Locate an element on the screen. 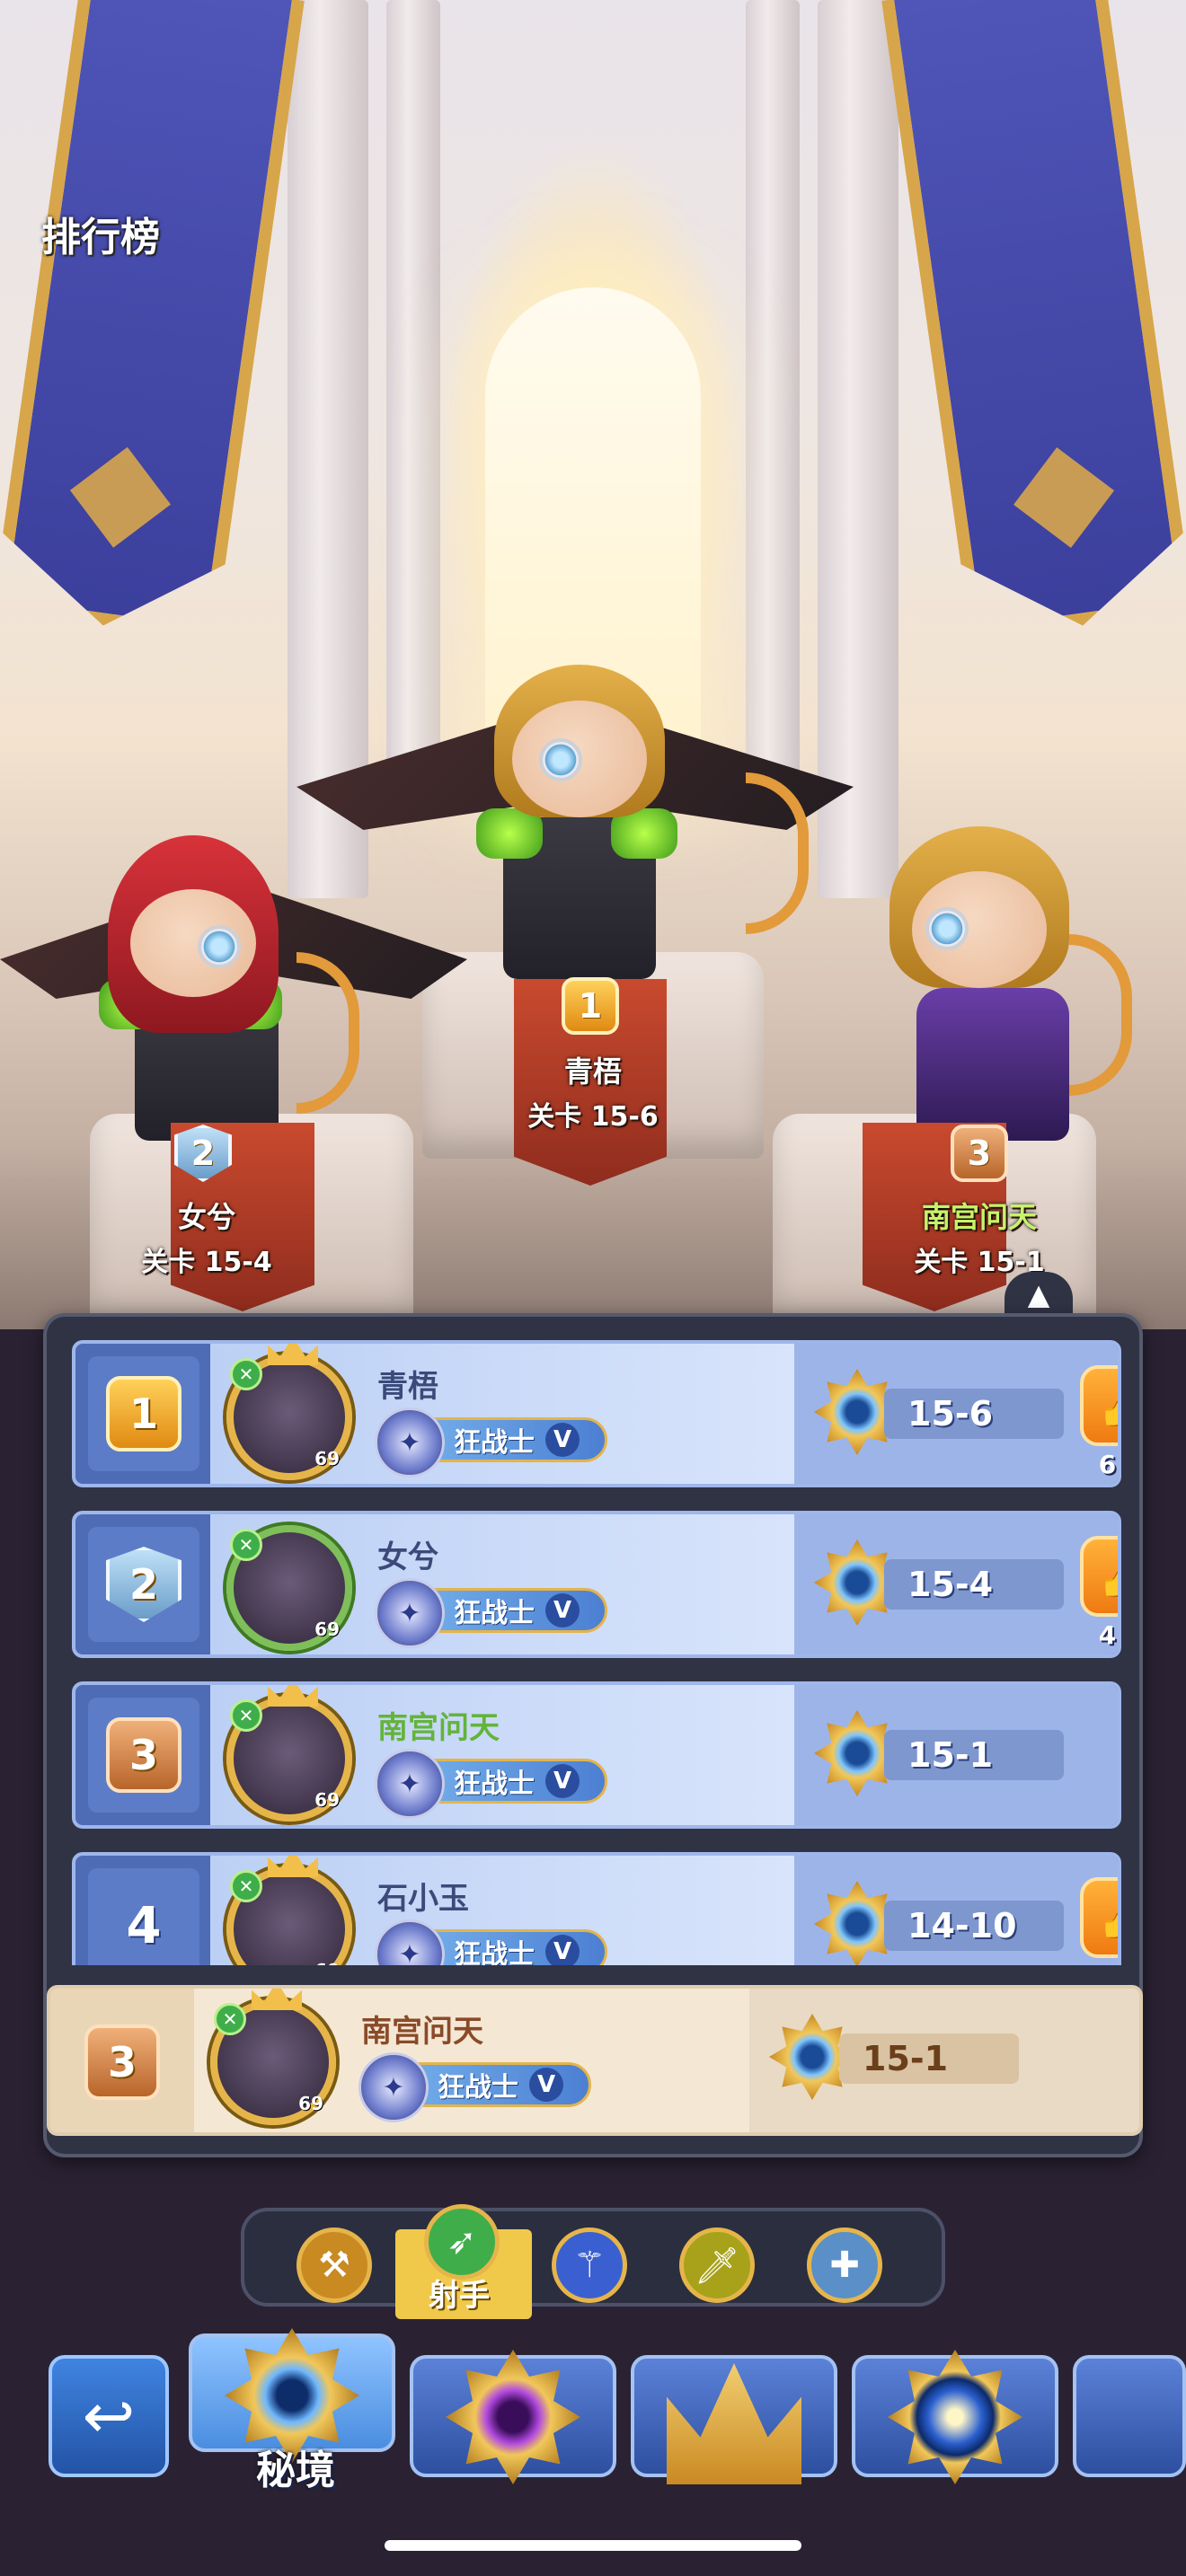 The image size is (1186, 2576). player-name: 石小玉 is located at coordinates (423, 1899).